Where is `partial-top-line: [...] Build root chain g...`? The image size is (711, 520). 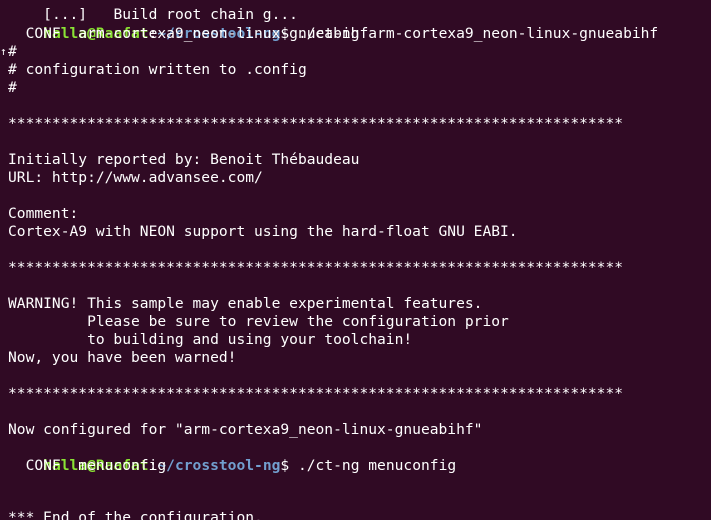 partial-top-line: [...] Build root chain g... is located at coordinates (170, 14).